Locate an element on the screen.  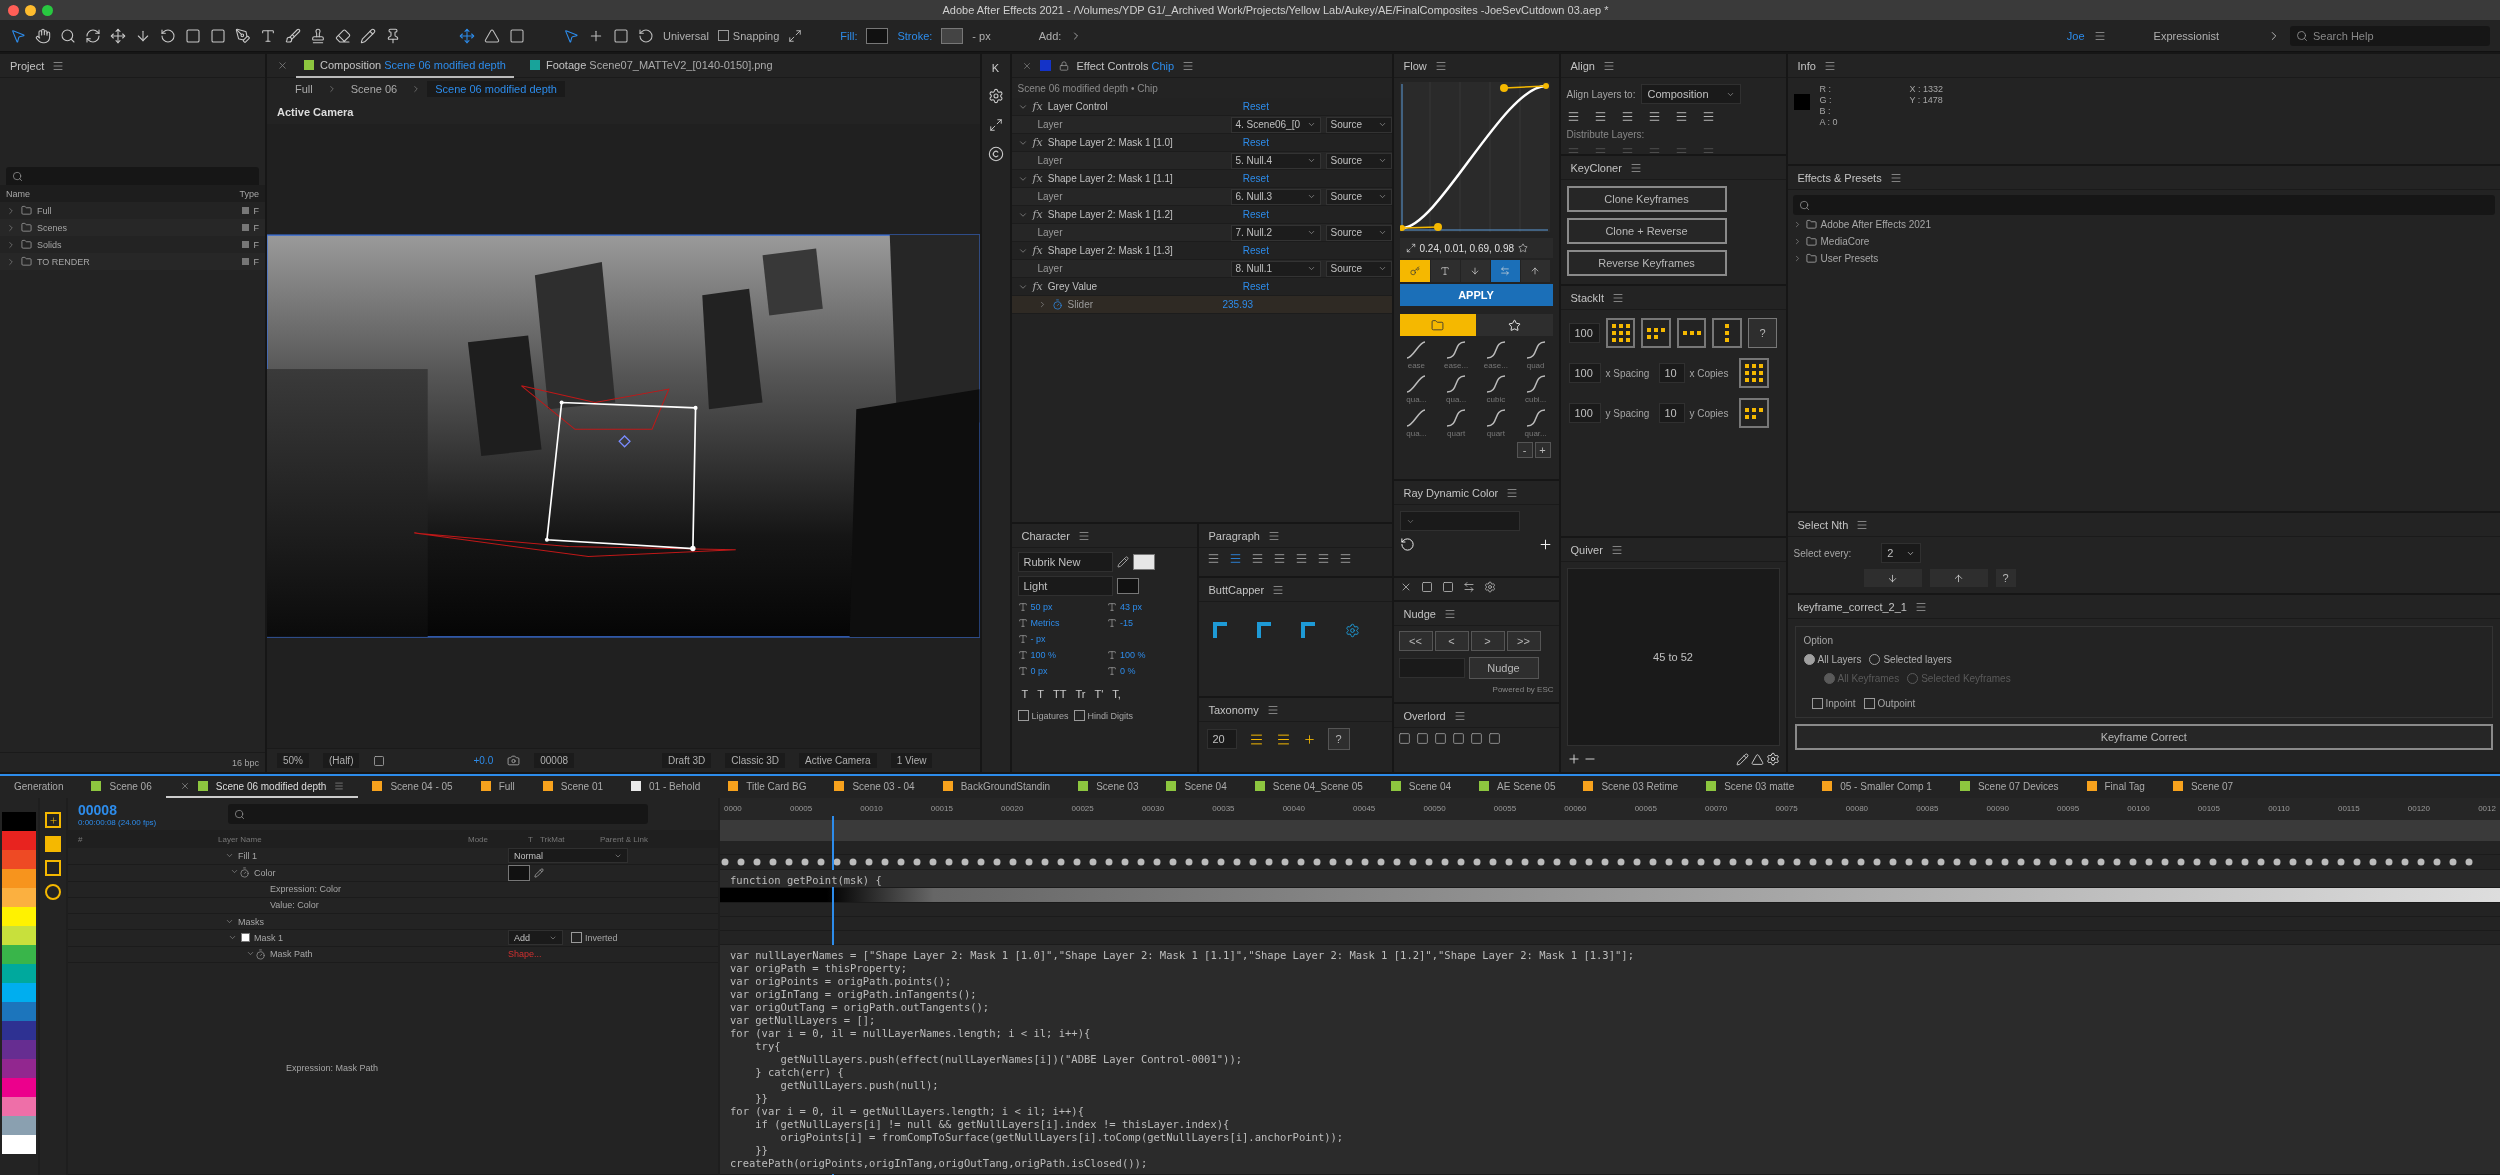
mode-dropdown: Add is located at coordinates (535, 938).